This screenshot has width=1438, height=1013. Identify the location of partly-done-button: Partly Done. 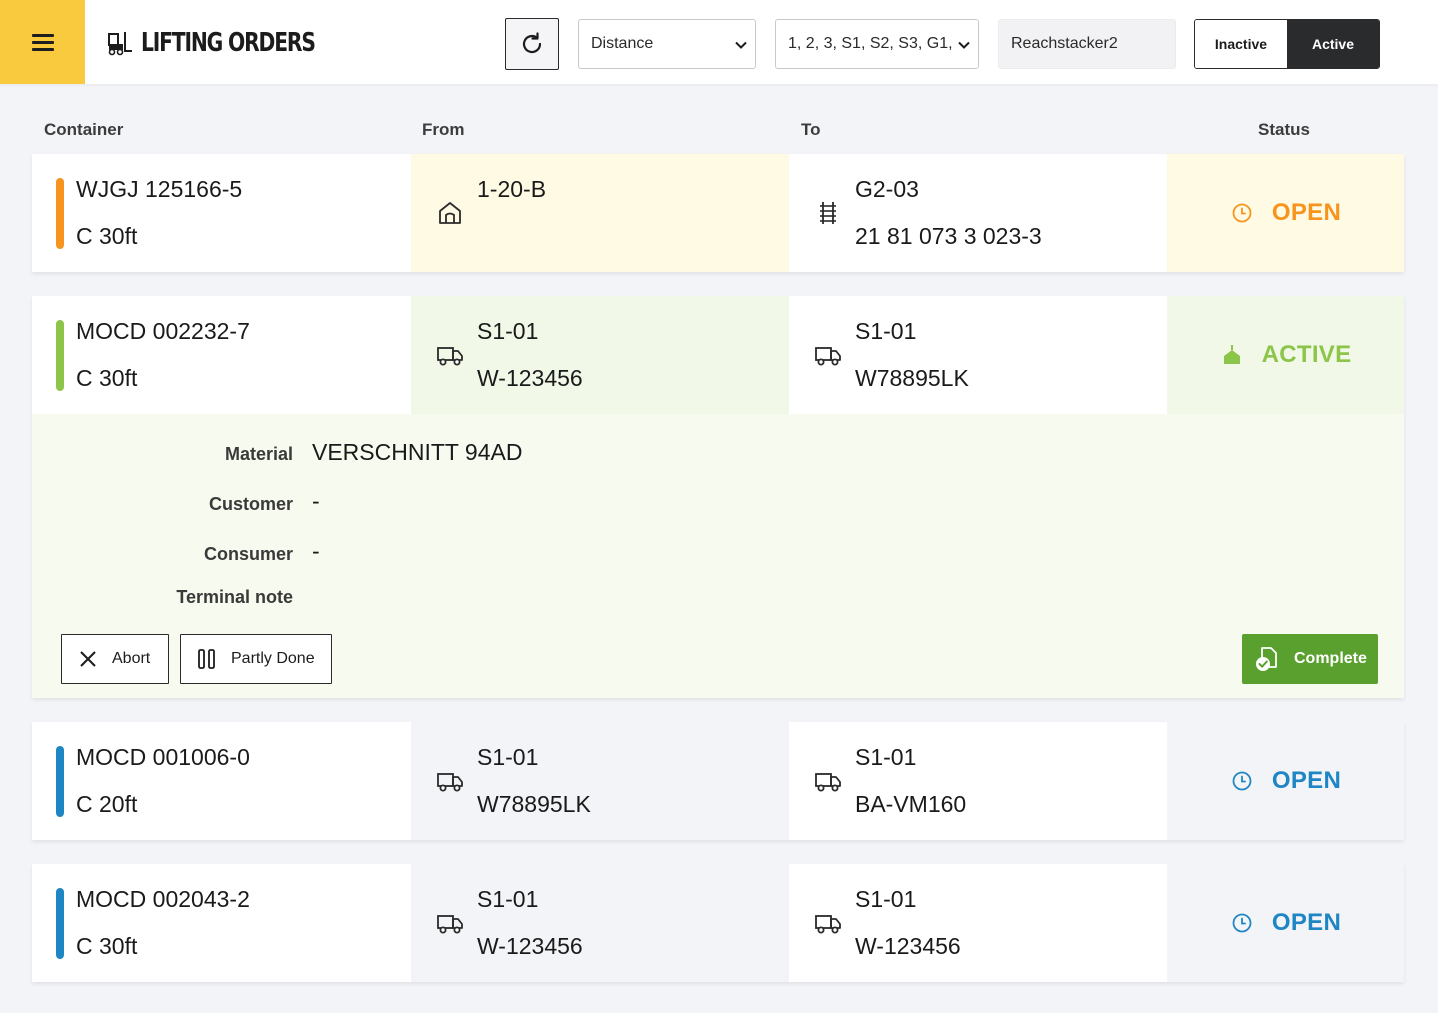
(256, 659).